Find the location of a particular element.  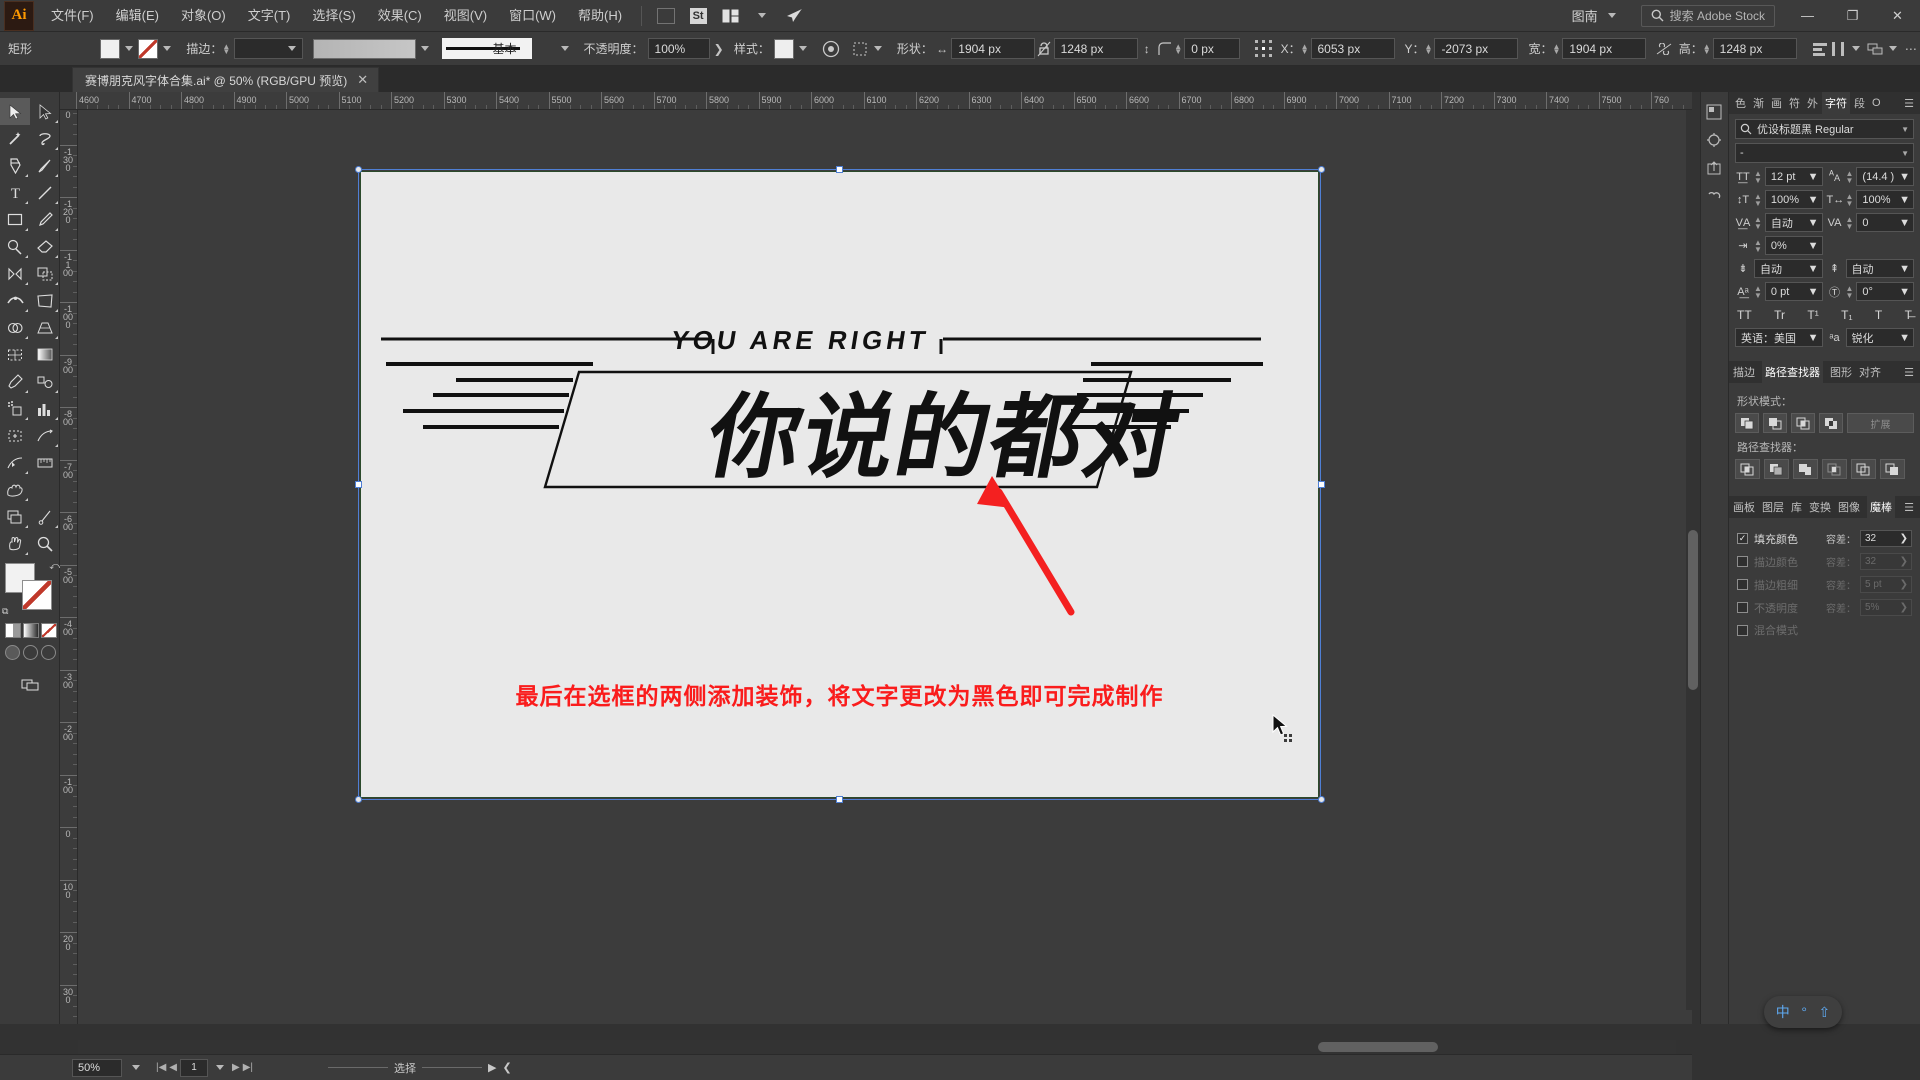

tab-layers: 图层 is located at coordinates (1773, 507).